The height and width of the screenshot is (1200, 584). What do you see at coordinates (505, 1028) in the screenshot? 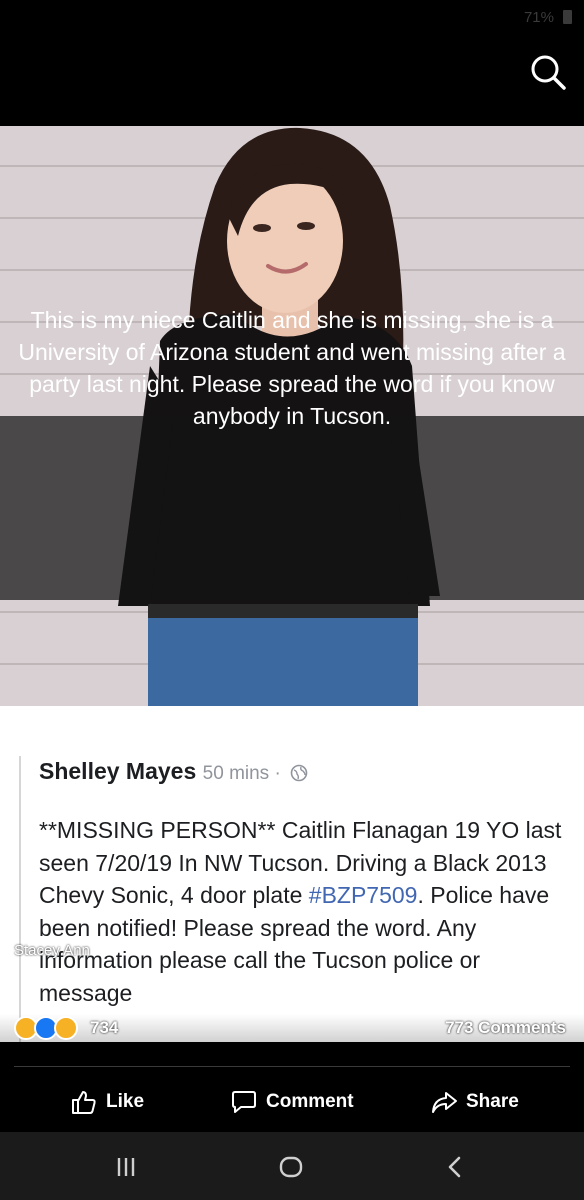
I see `comments-count: 773 Comments` at bounding box center [505, 1028].